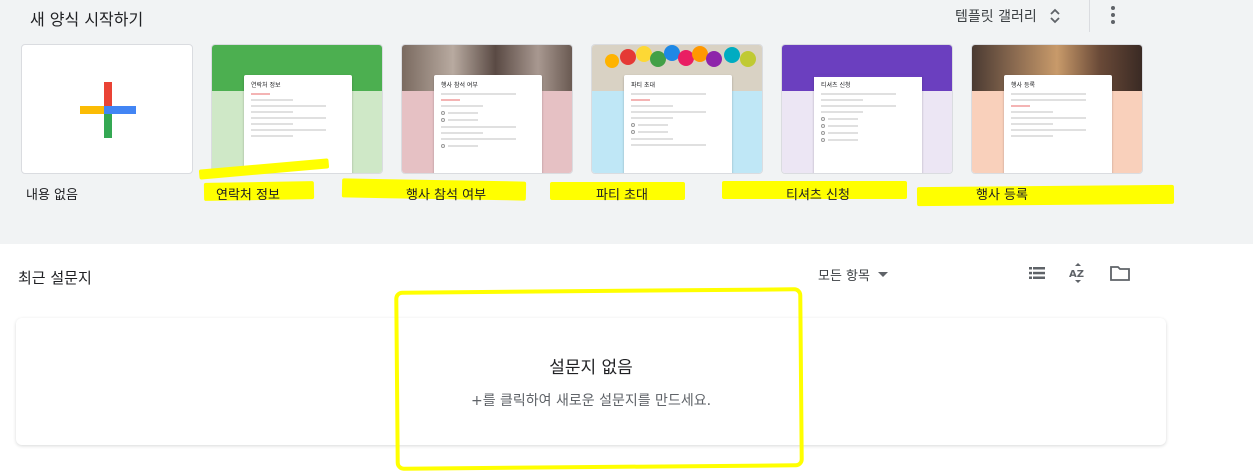 This screenshot has width=1253, height=471. What do you see at coordinates (446, 195) in the screenshot?
I see `template-label-rsvp: 행사 참석 여부` at bounding box center [446, 195].